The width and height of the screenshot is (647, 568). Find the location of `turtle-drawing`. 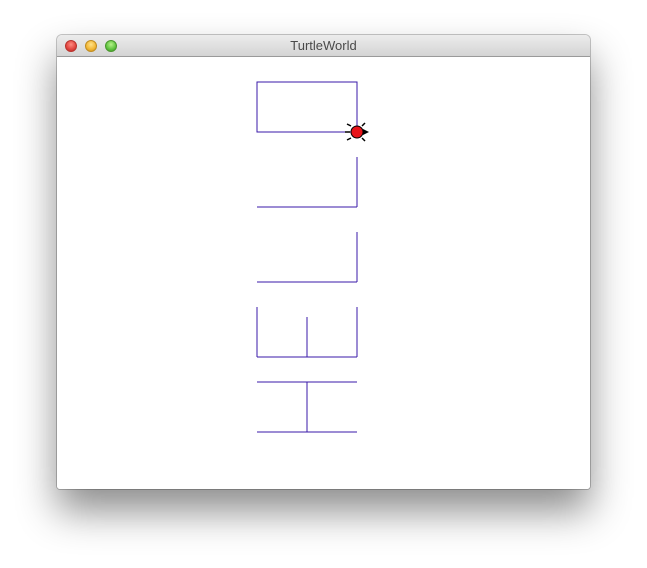

turtle-drawing is located at coordinates (312, 257).